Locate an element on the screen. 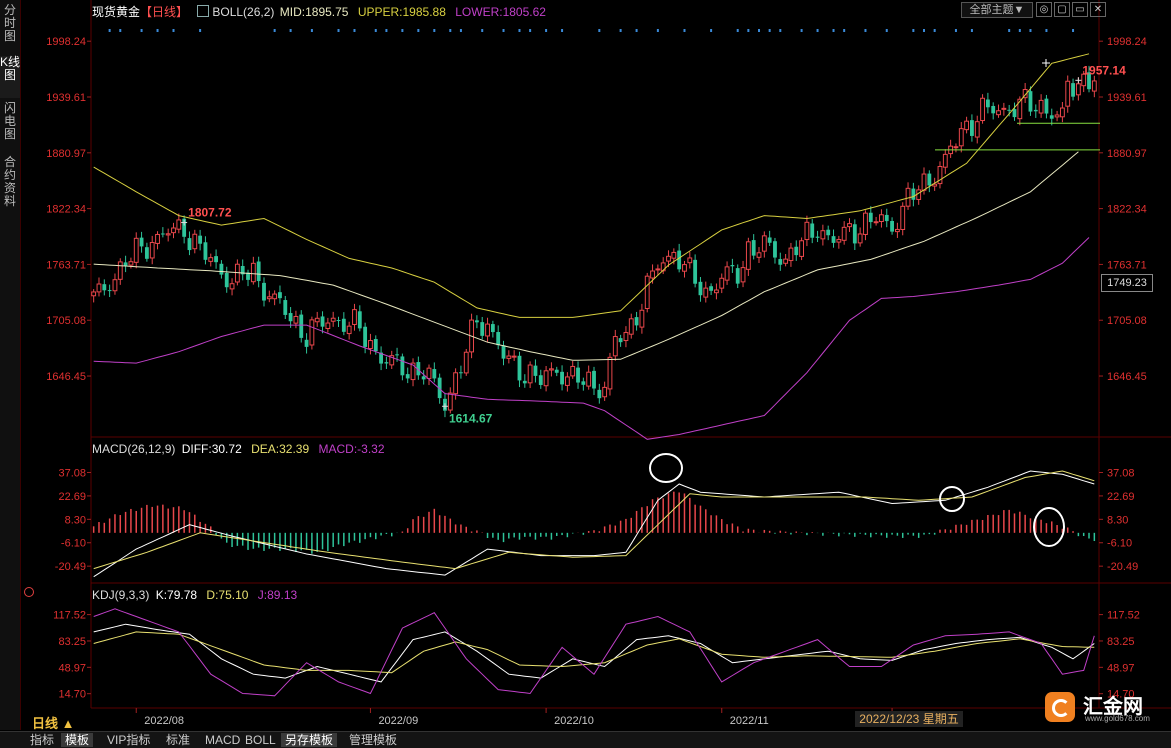  window-close-icon: ✕ is located at coordinates (1098, 9).